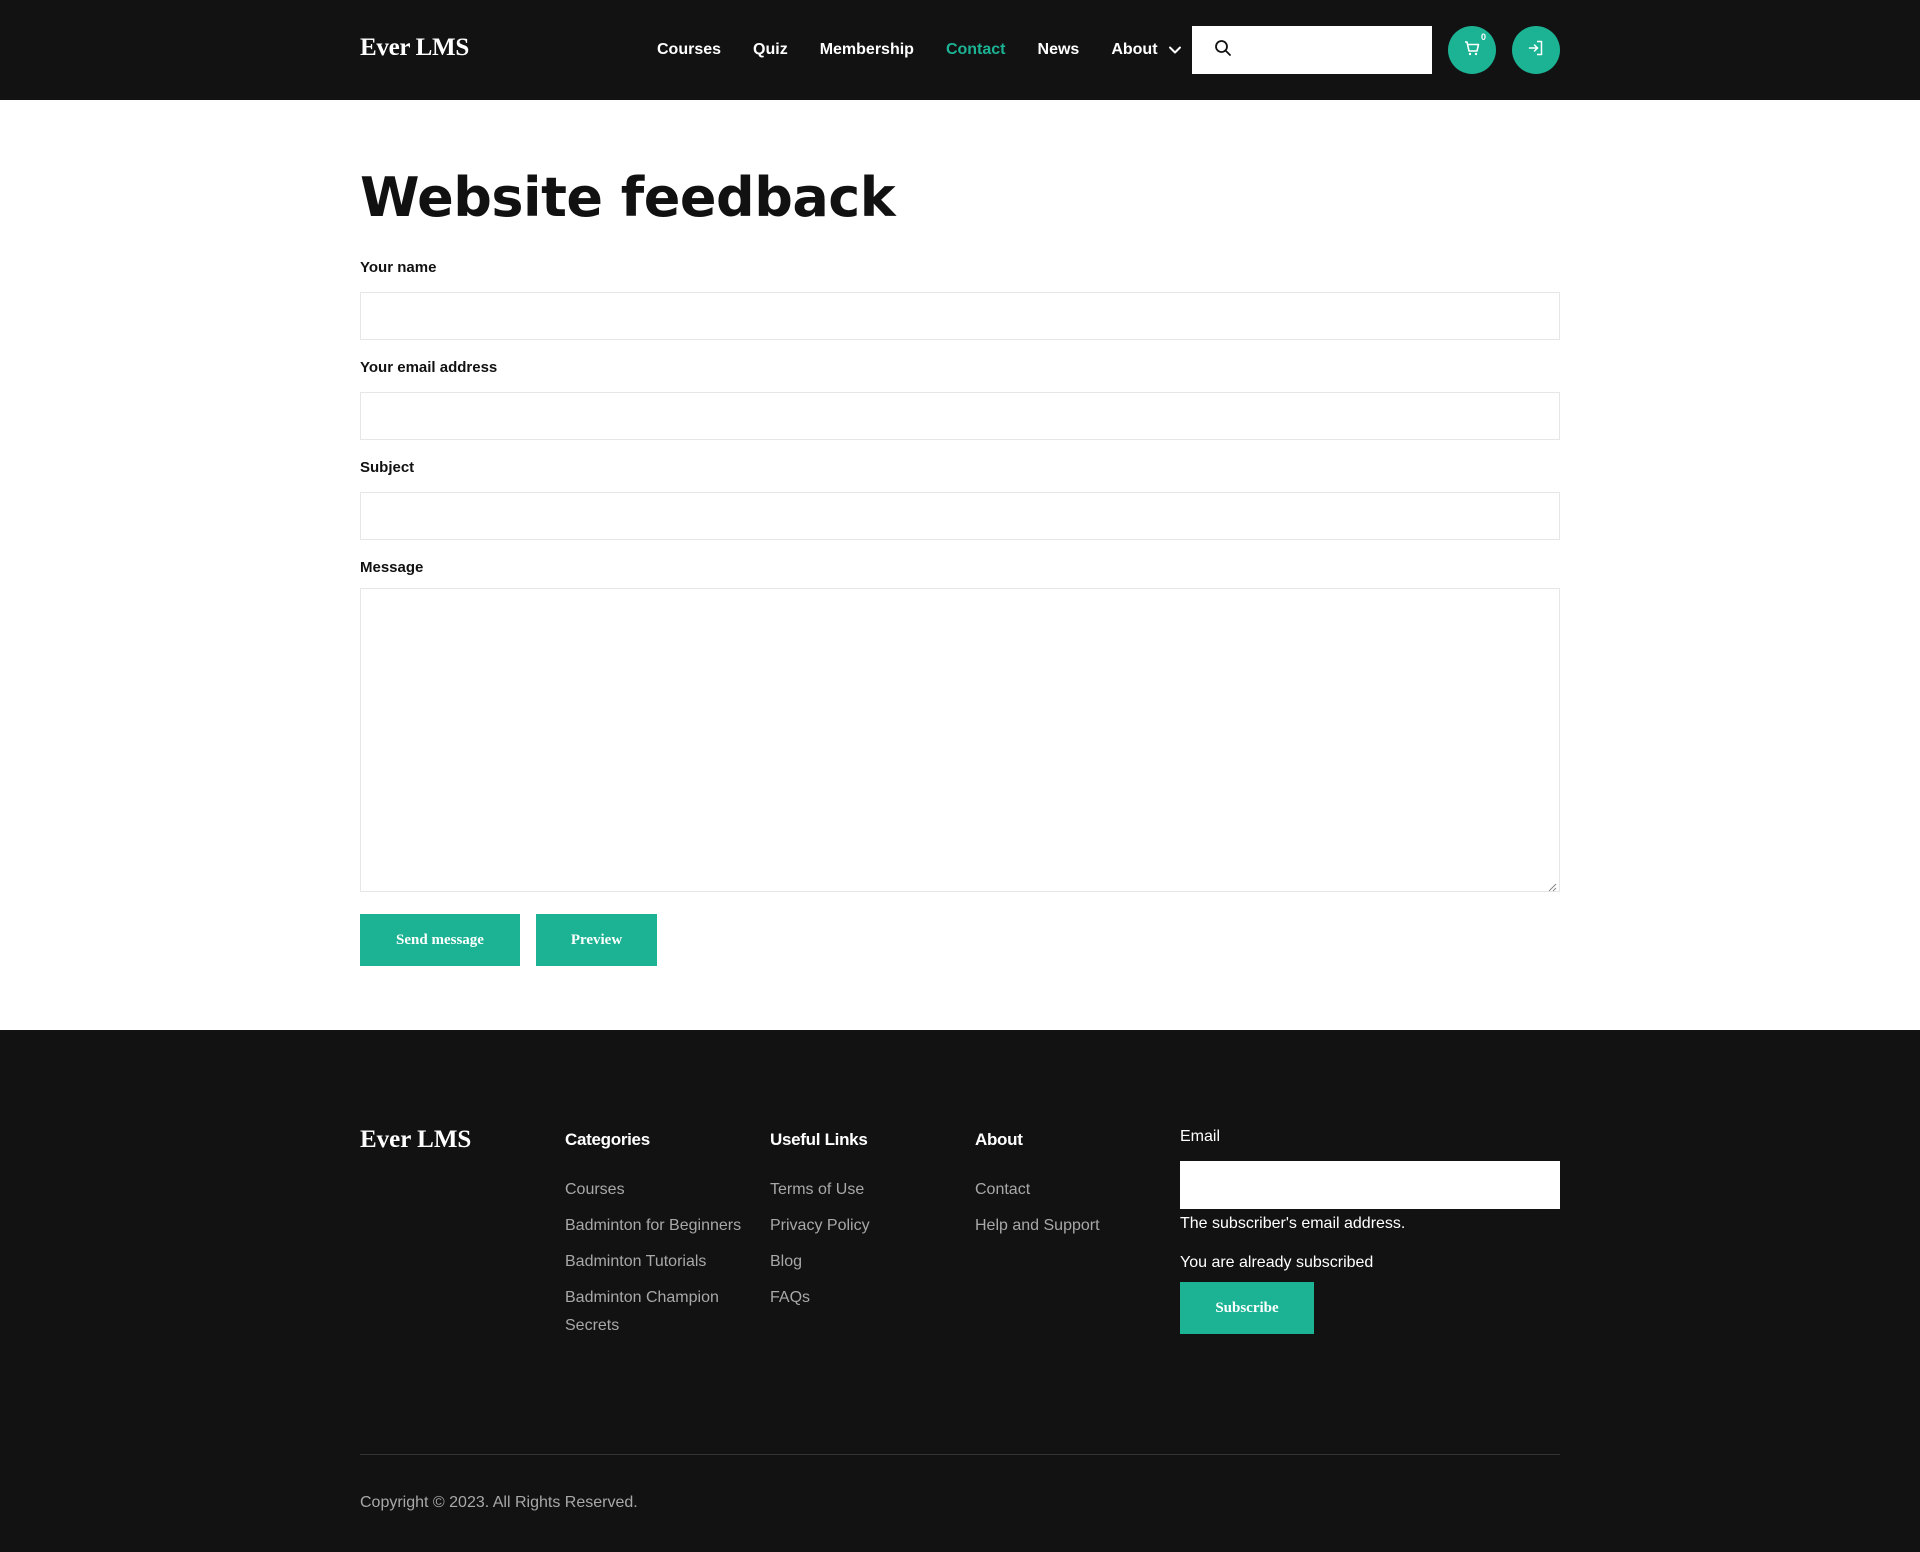  What do you see at coordinates (860, 1298) in the screenshot?
I see `footer-link-faqs: FAQs` at bounding box center [860, 1298].